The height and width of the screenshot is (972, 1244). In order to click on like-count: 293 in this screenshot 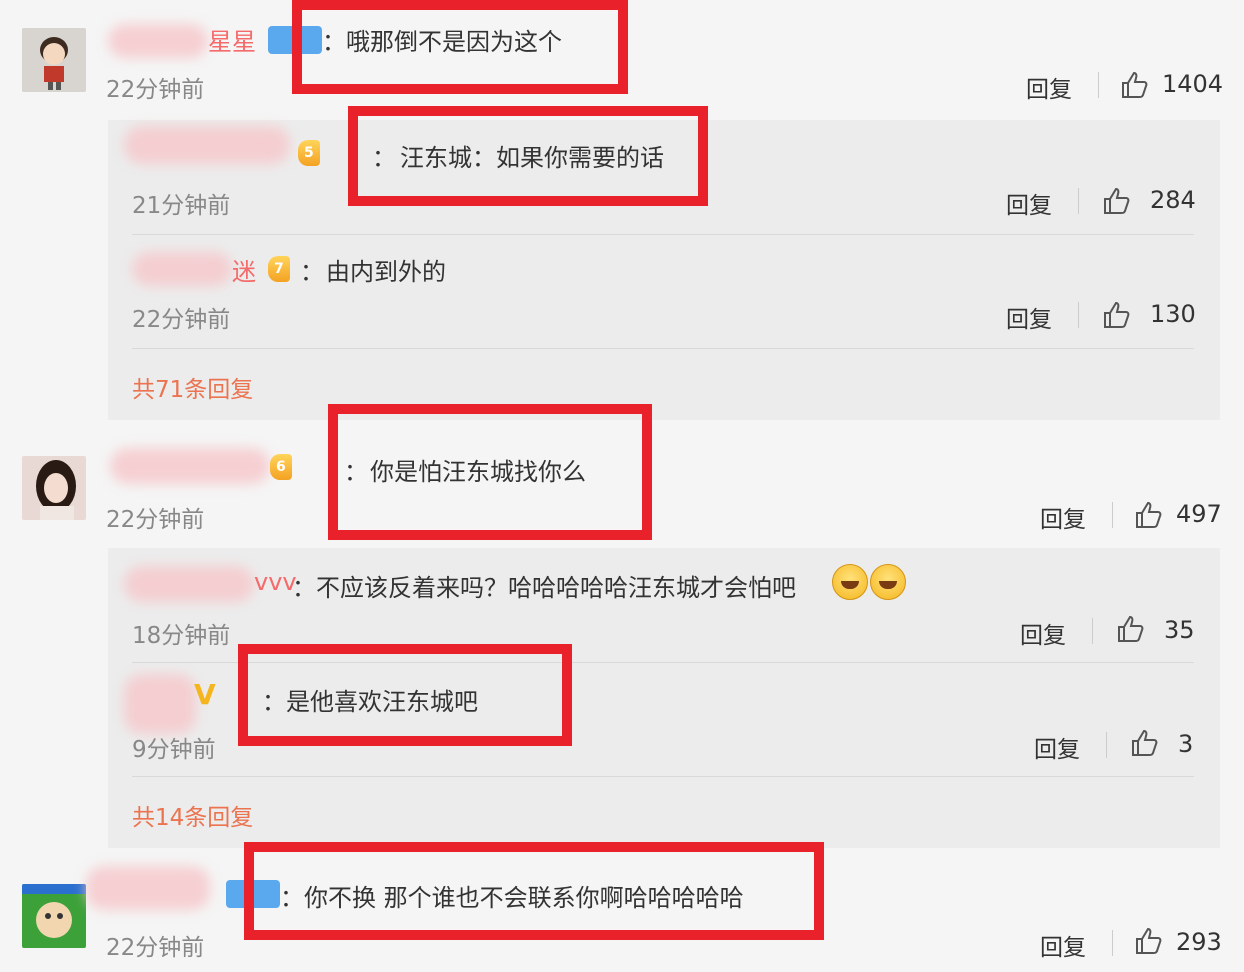, I will do `click(1199, 942)`.